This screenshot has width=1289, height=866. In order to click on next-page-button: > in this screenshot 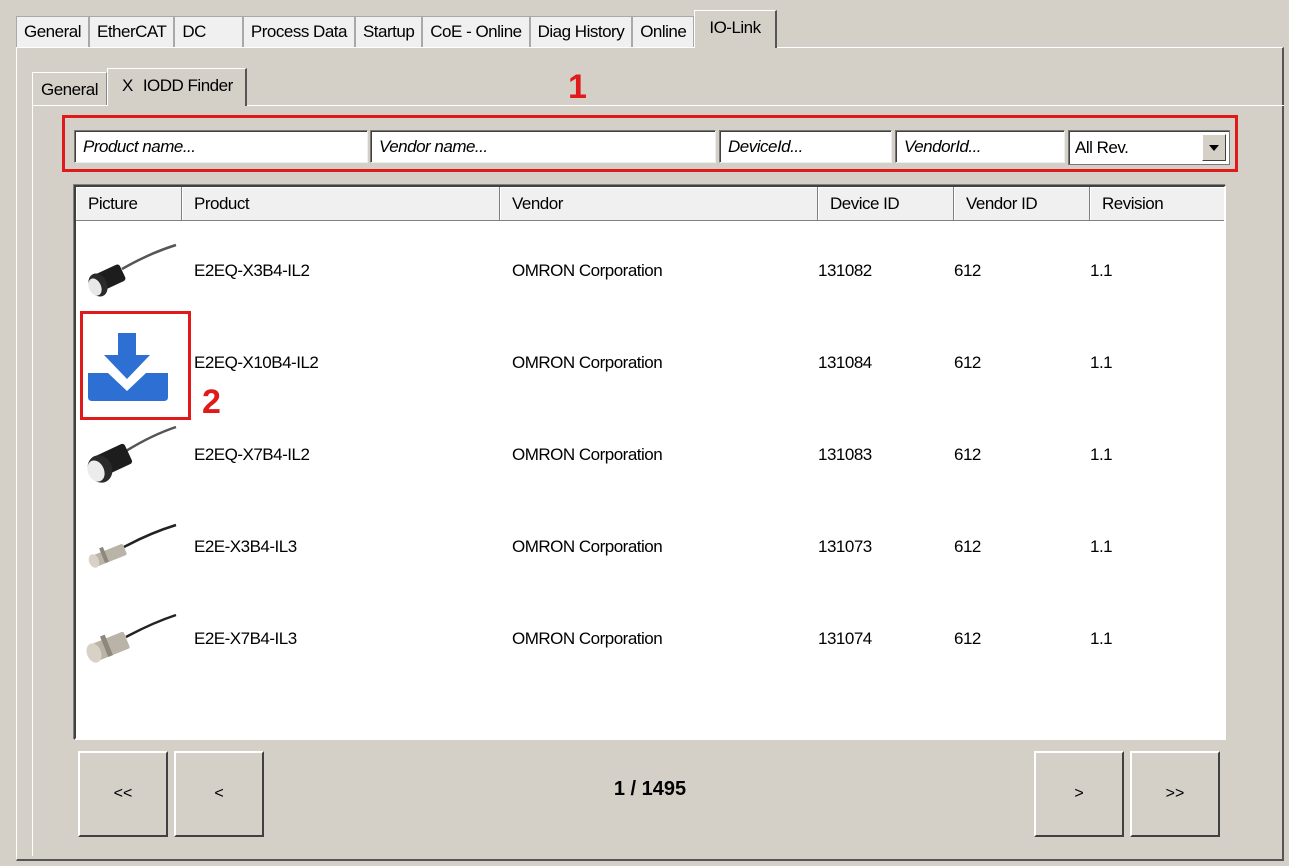, I will do `click(1079, 794)`.